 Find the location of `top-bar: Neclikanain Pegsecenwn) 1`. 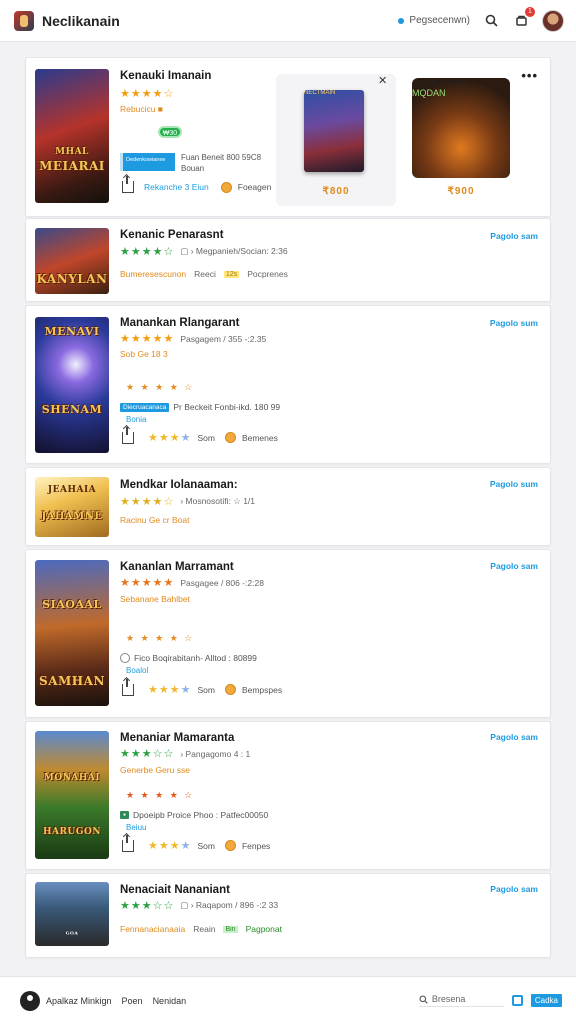

top-bar: Neclikanain Pegsecenwn) 1 is located at coordinates (288, 21).